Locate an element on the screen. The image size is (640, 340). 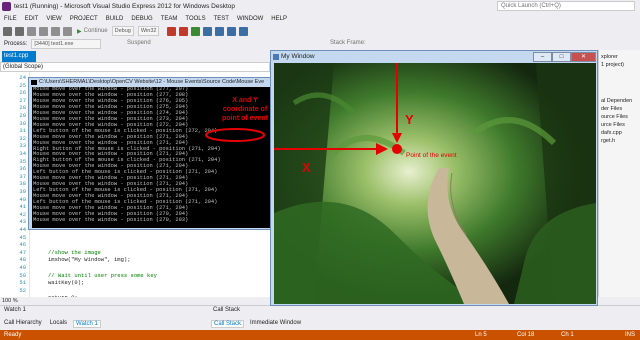
line-number: 49 is located at coordinates (22, 267).